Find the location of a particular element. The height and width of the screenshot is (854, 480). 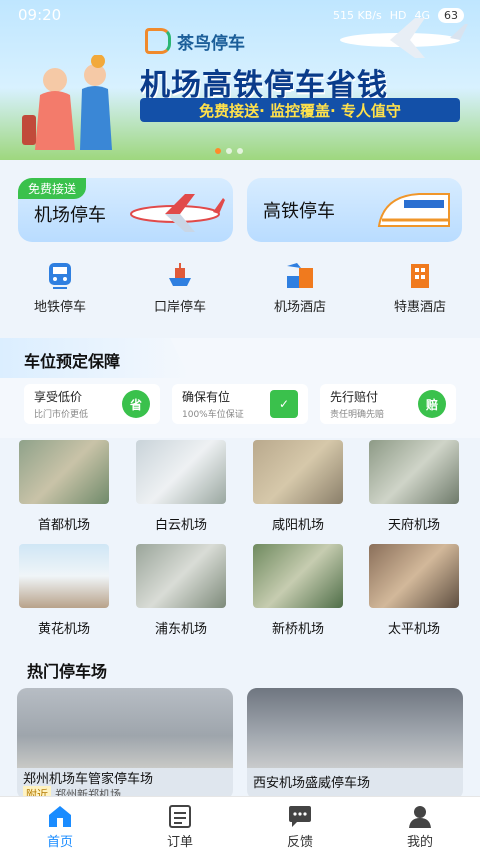

airport-parking-card: 免费接送 机场停车 is located at coordinates (125, 210).